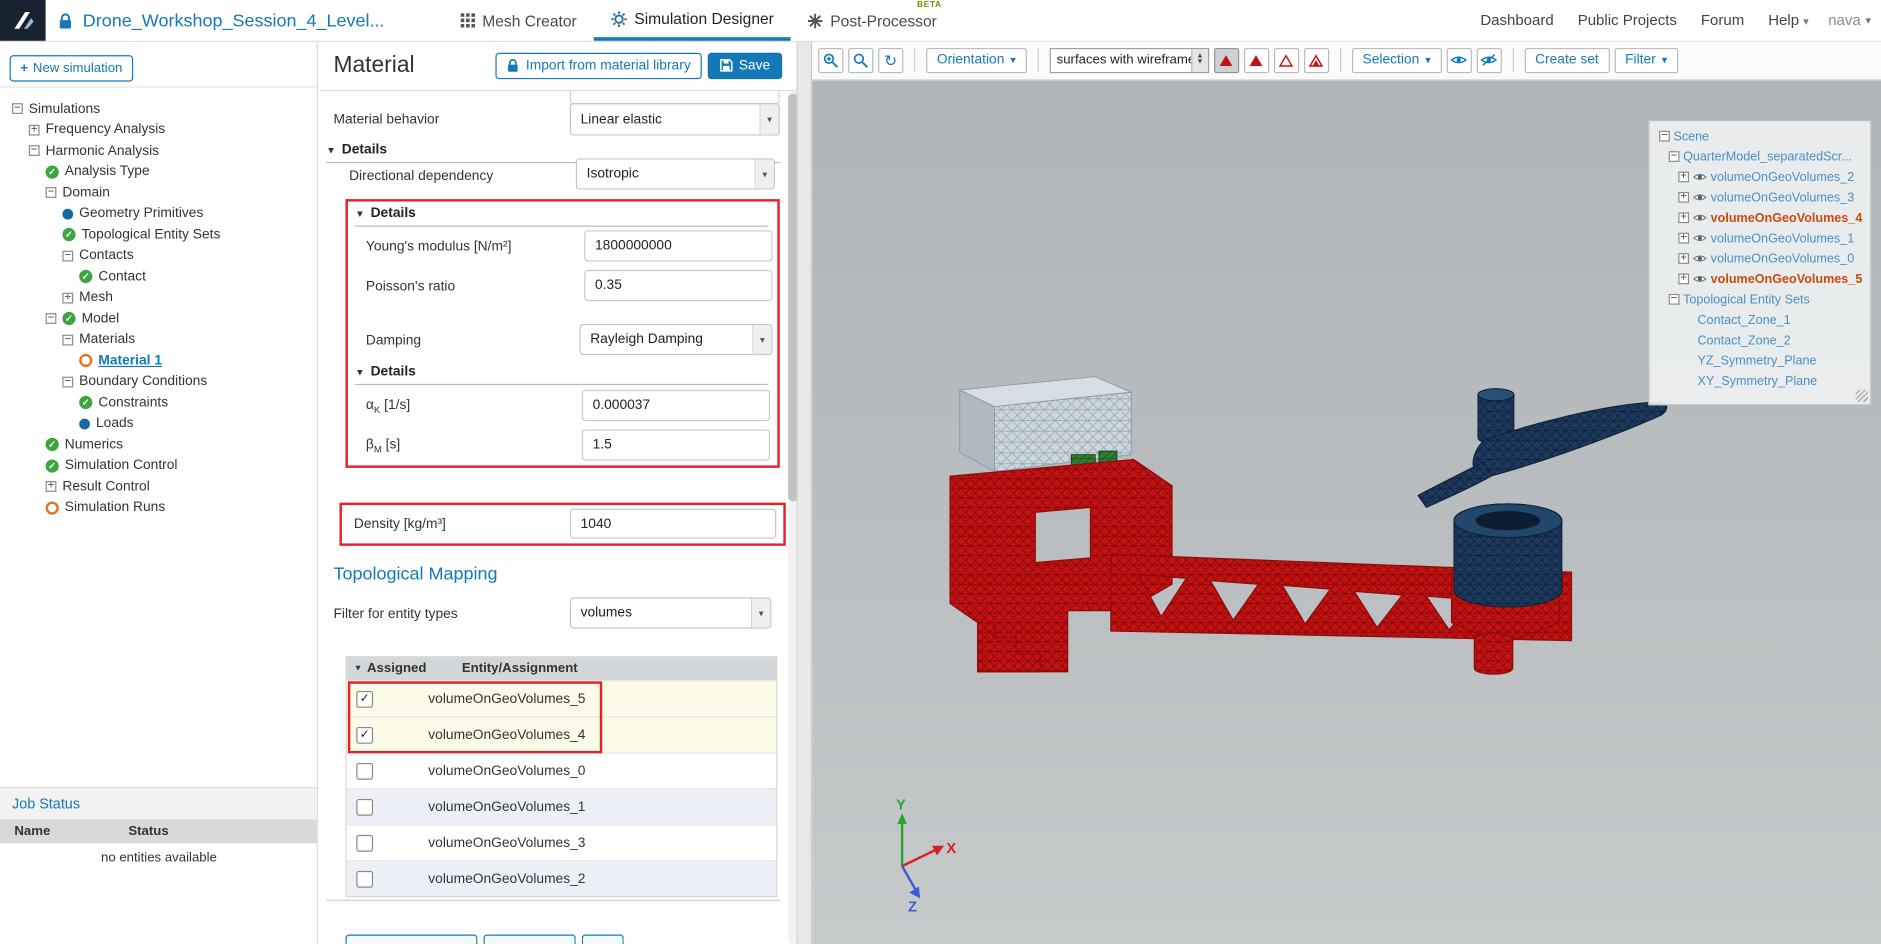  Describe the element at coordinates (158, 213) in the screenshot. I see `tree-item-geometry-primitives: Geometry Primitives` at that location.